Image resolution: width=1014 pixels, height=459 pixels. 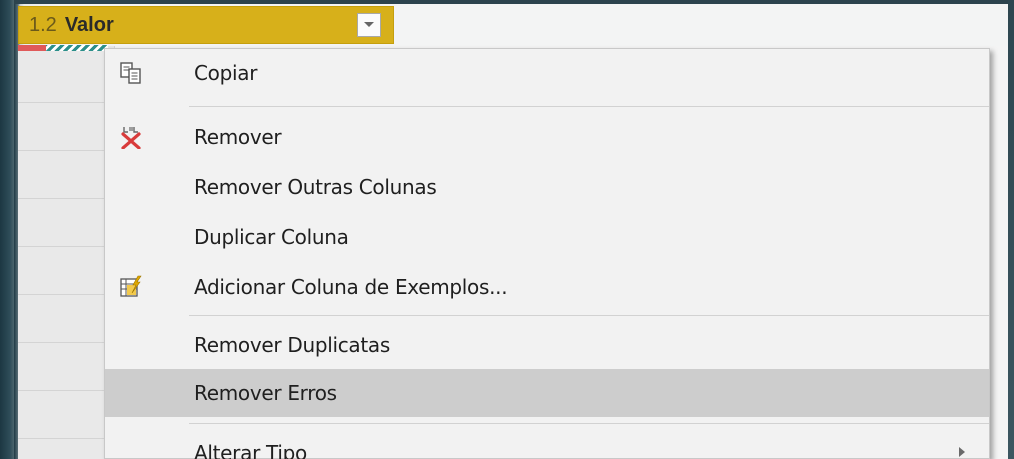 What do you see at coordinates (547, 187) in the screenshot?
I see `menu-item-remover-outras-colunas: Remover Outras Colunas` at bounding box center [547, 187].